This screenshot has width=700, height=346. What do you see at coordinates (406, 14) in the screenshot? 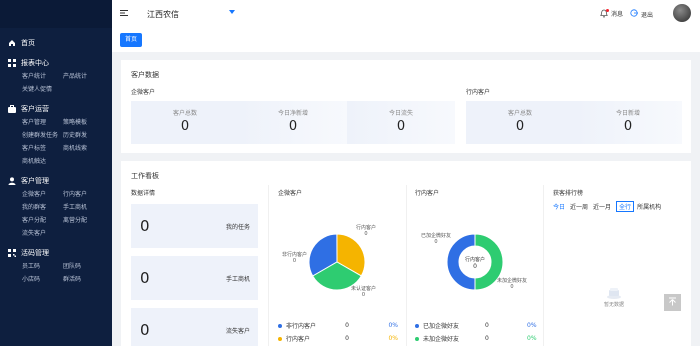
I see `top-bar: 江西农信 消息 退出` at bounding box center [406, 14].